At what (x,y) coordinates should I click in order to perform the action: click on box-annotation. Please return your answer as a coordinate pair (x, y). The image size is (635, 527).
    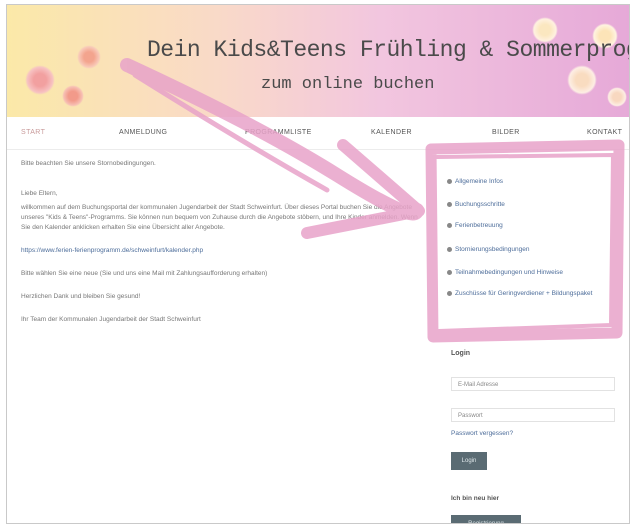
    Looking at the image, I should click on (525, 241).